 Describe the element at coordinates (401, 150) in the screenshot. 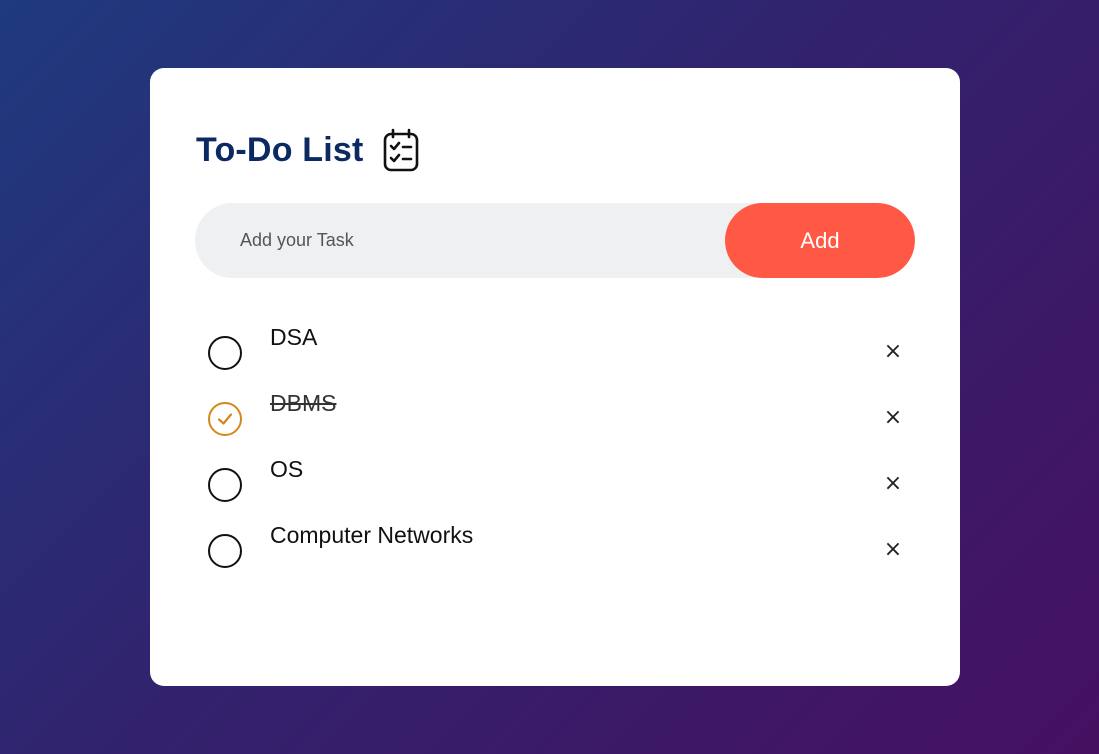

I see `clipboard-checklist-icon` at that location.